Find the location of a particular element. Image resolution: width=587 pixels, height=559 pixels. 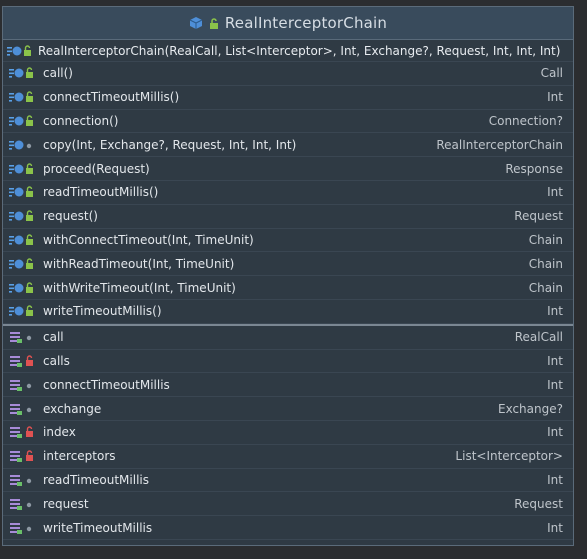

method-name: call() is located at coordinates (58, 73).